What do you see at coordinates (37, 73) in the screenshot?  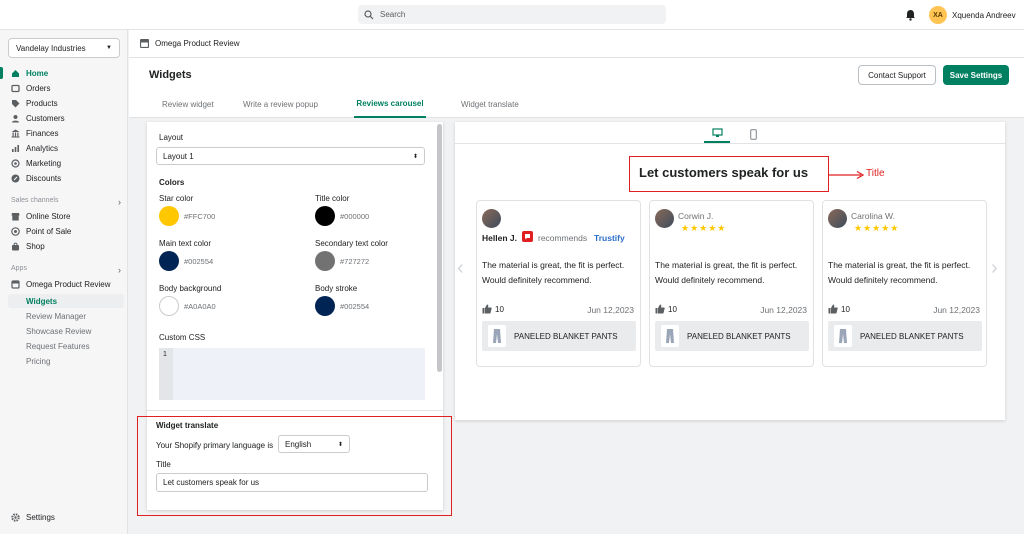 I see `sidebar-item-label: Home` at bounding box center [37, 73].